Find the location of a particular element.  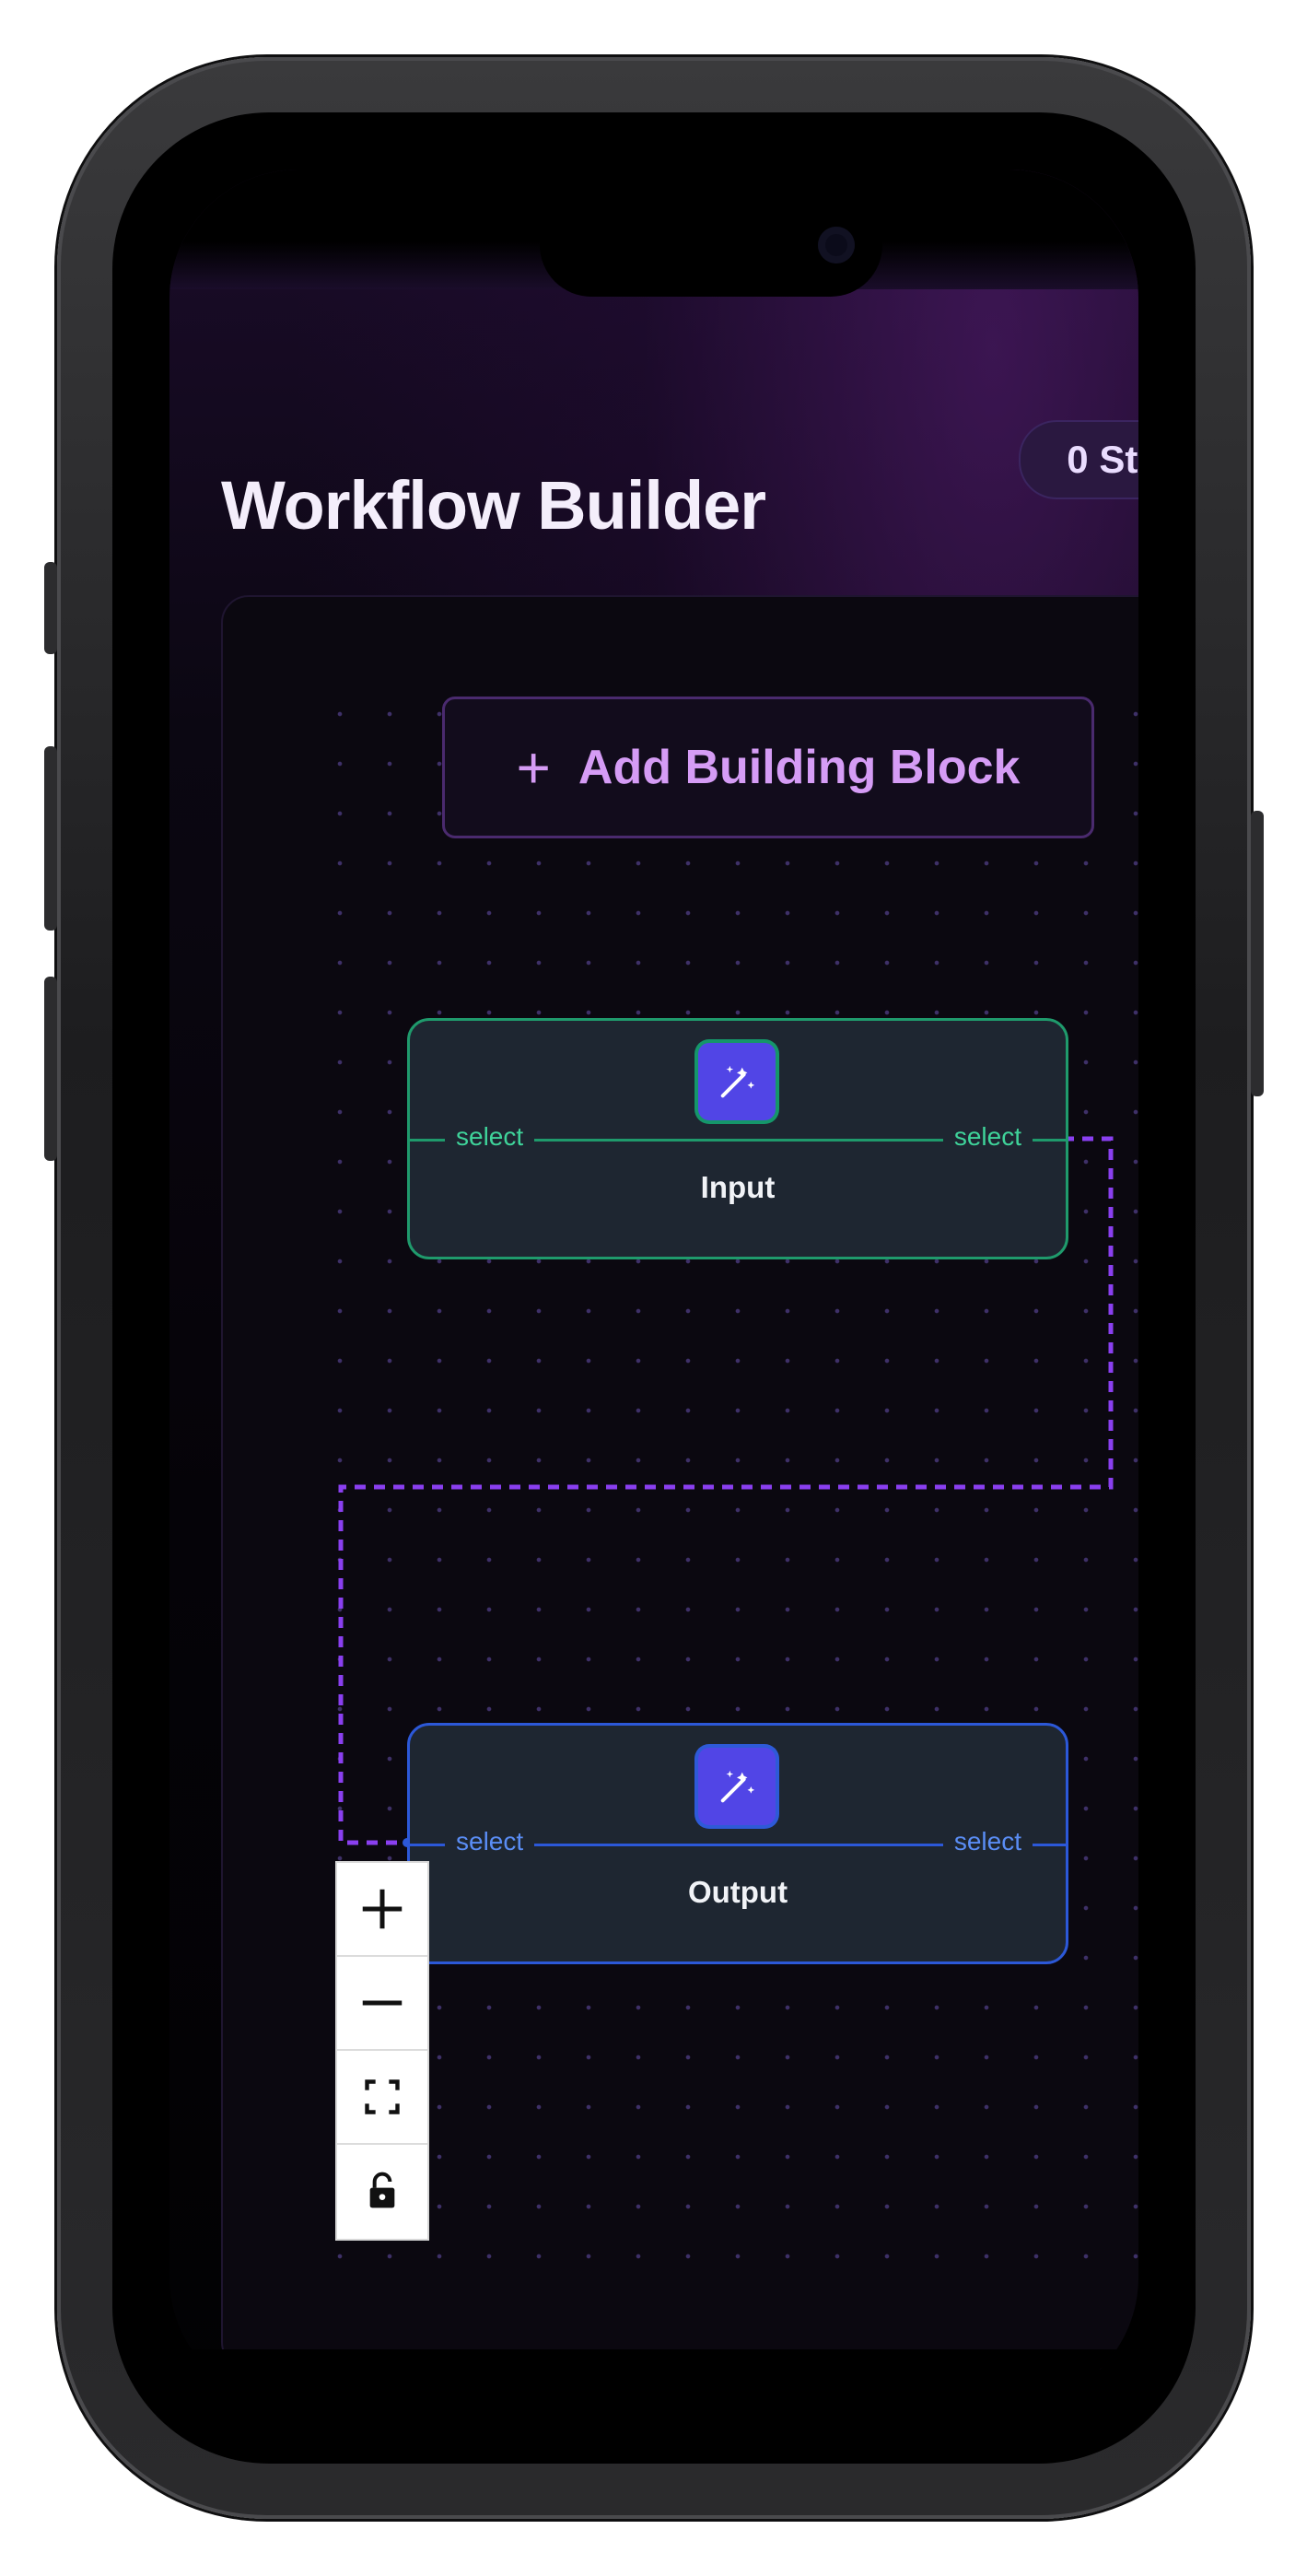

node-output-name: Output is located at coordinates (738, 1892).